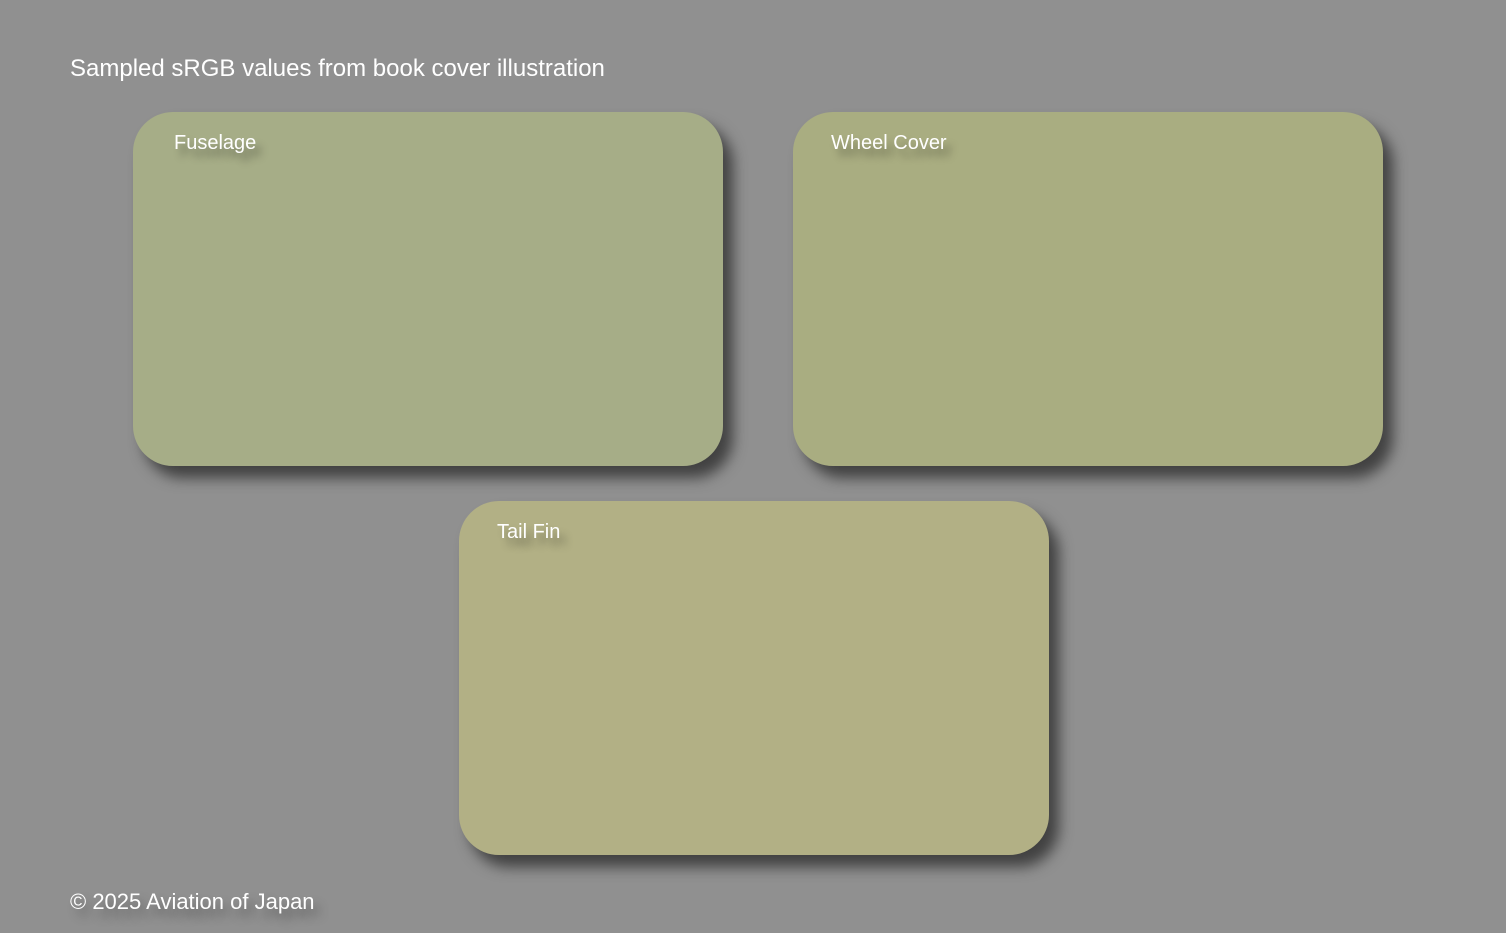  I want to click on color-swatch-tail-fin: Tail Fin, so click(754, 678).